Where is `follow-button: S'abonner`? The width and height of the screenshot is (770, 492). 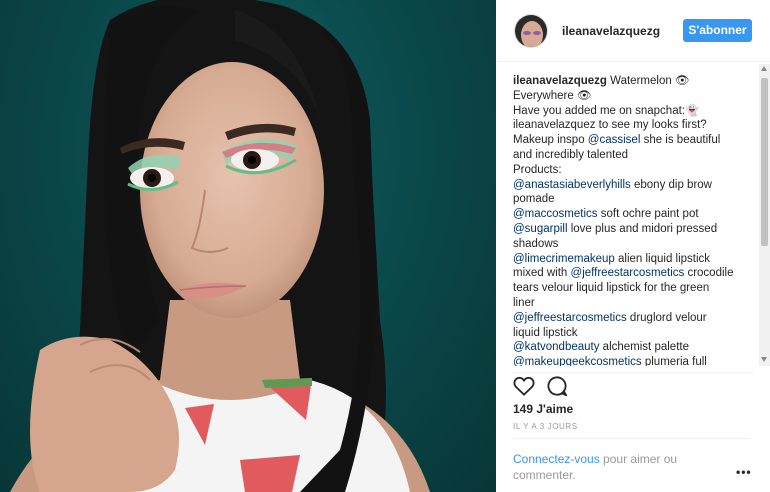 follow-button: S'abonner is located at coordinates (717, 30).